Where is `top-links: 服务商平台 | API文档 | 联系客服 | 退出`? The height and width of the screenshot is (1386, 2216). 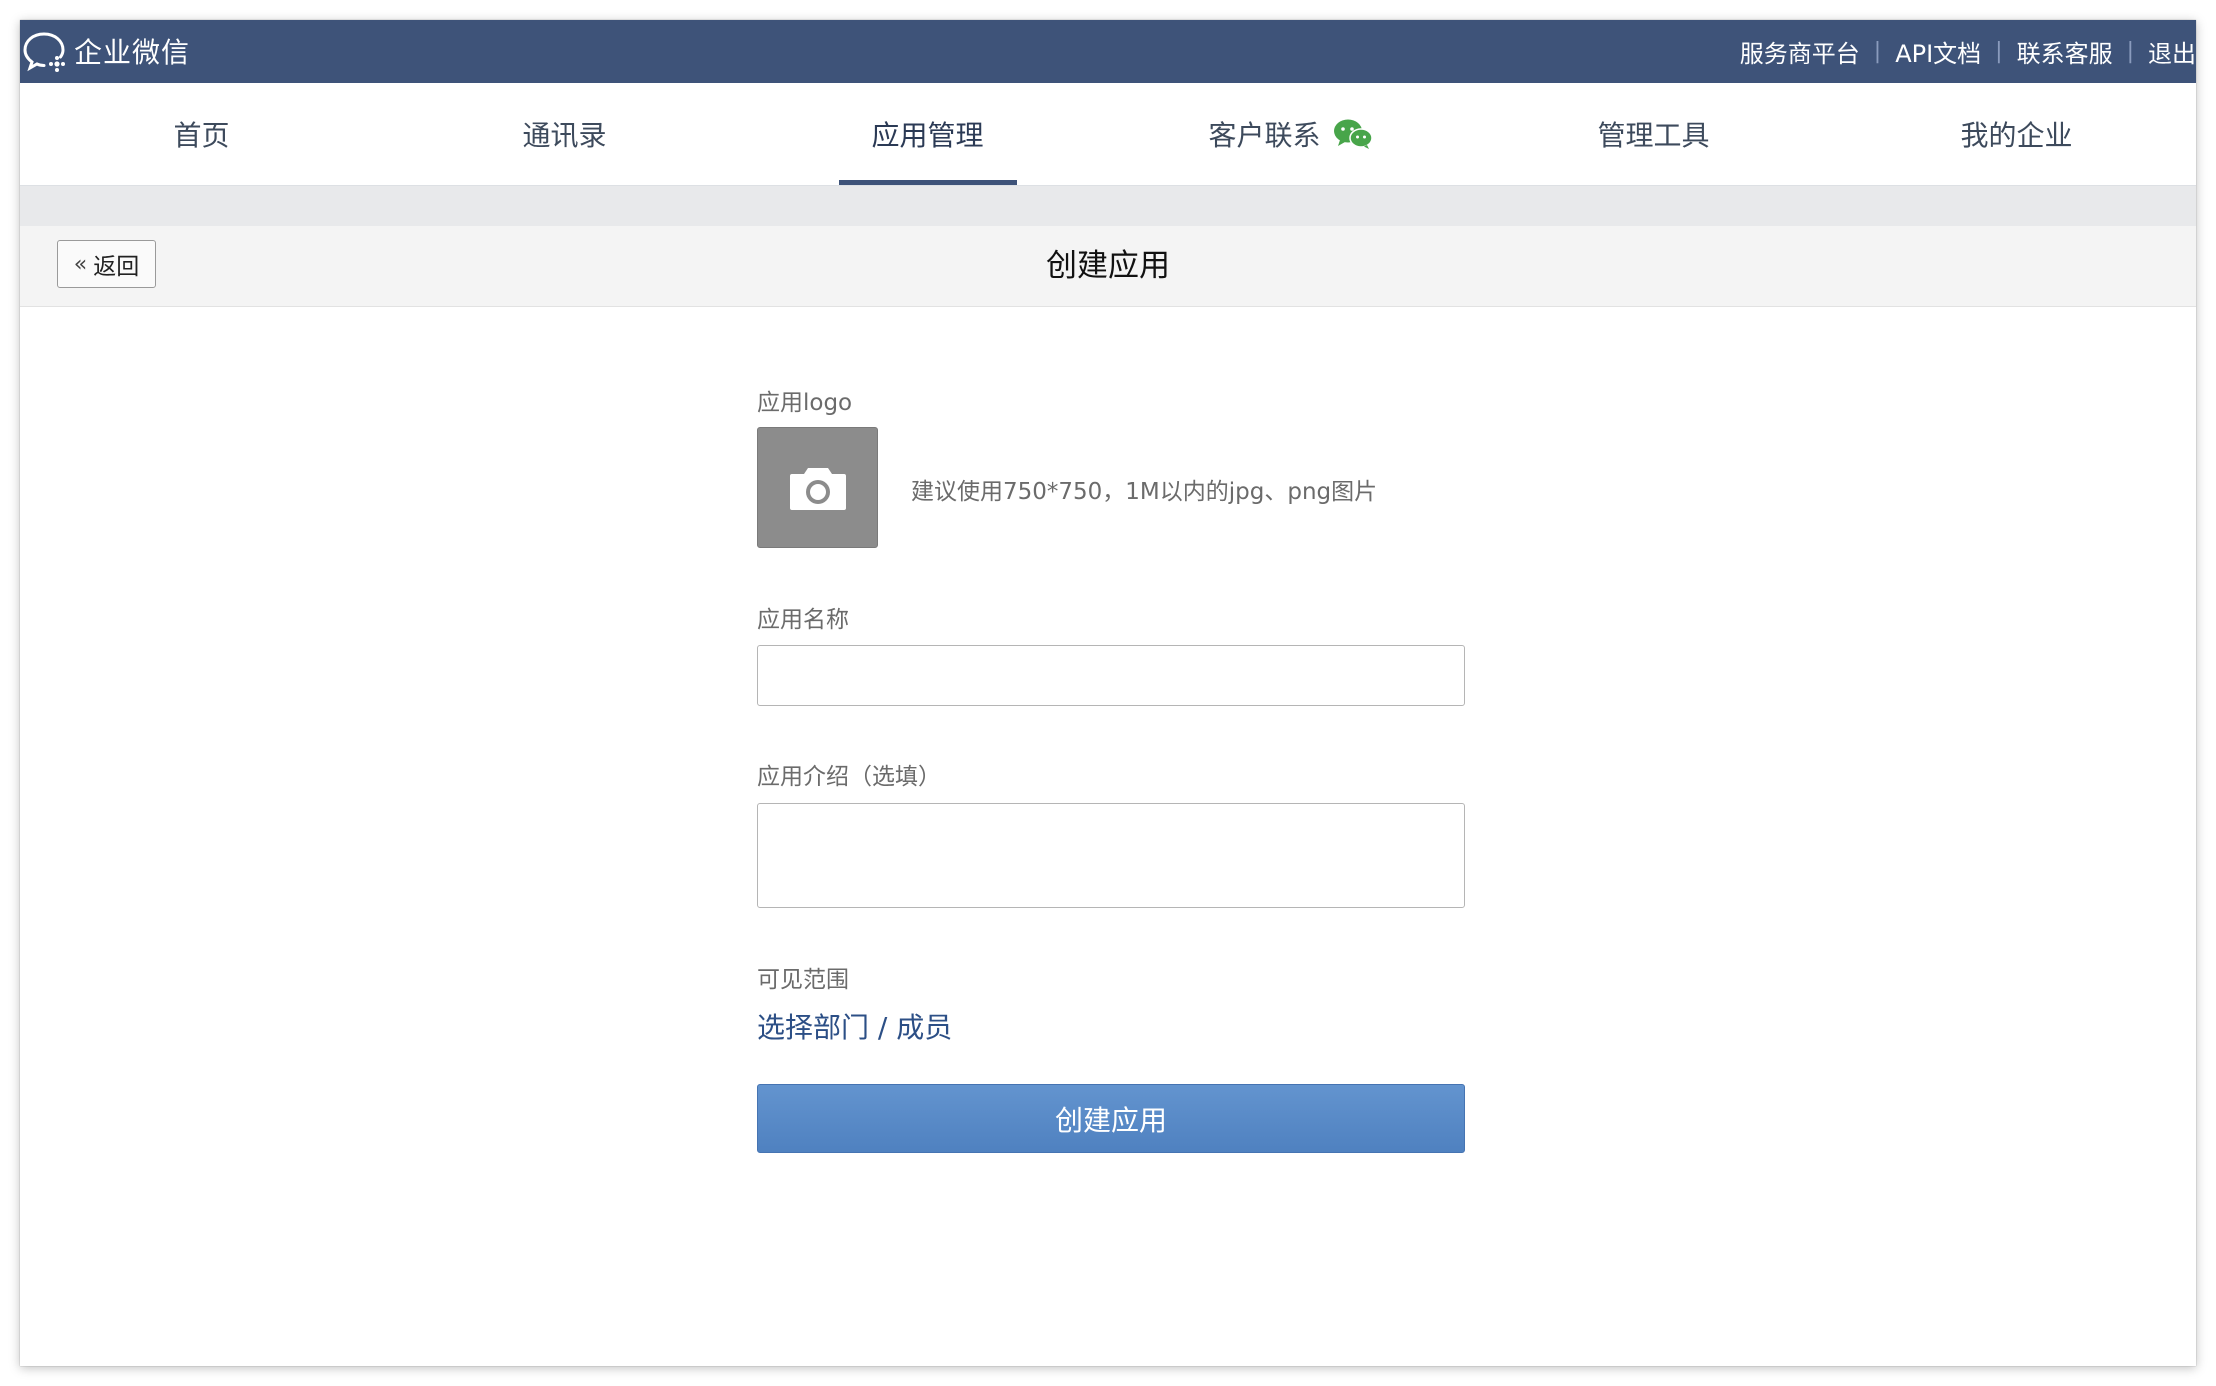
top-links: 服务商平台 | API文档 | 联系客服 | 退出 is located at coordinates (1968, 51).